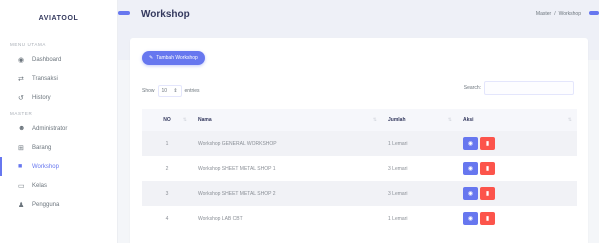  Describe the element at coordinates (21, 79) in the screenshot. I see `transfer-icon: ⇄` at that location.